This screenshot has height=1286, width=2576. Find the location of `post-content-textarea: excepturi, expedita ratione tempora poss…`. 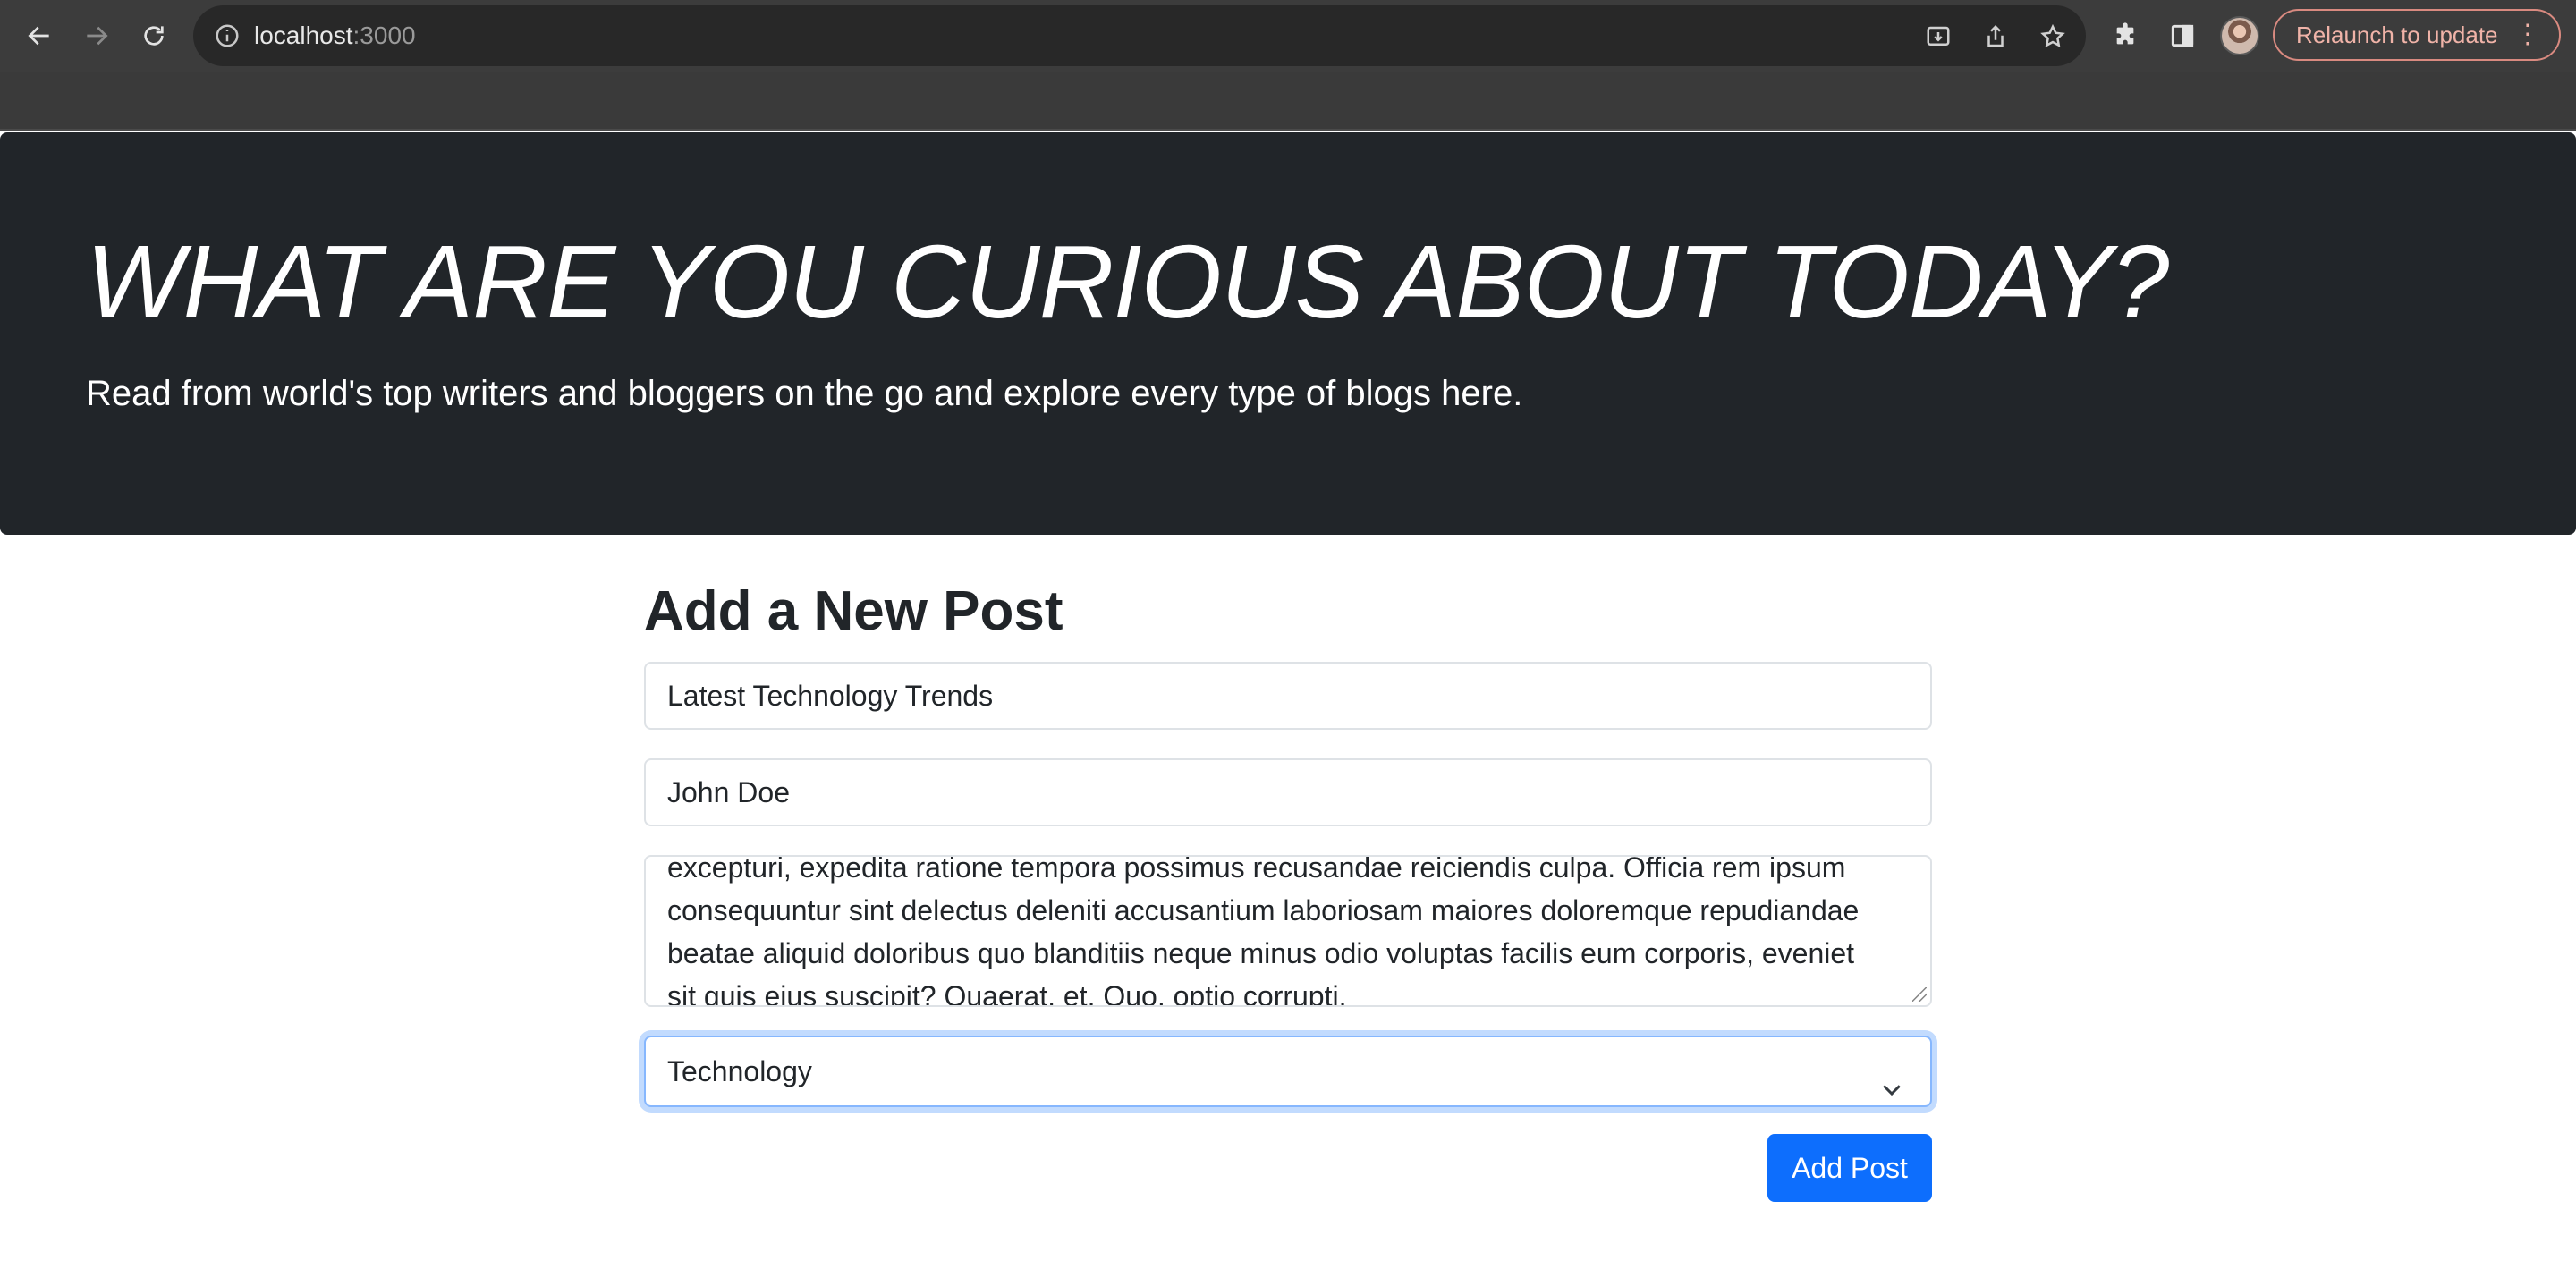

post-content-textarea: excepturi, expedita ratione tempora poss… is located at coordinates (1288, 931).